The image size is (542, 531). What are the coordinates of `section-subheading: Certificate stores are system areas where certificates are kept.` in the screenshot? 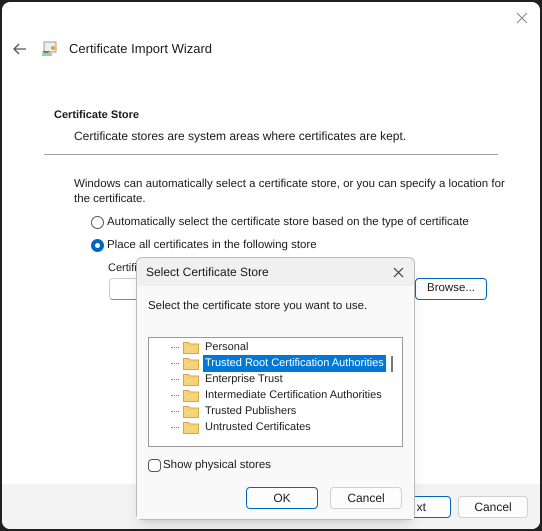 It's located at (240, 136).